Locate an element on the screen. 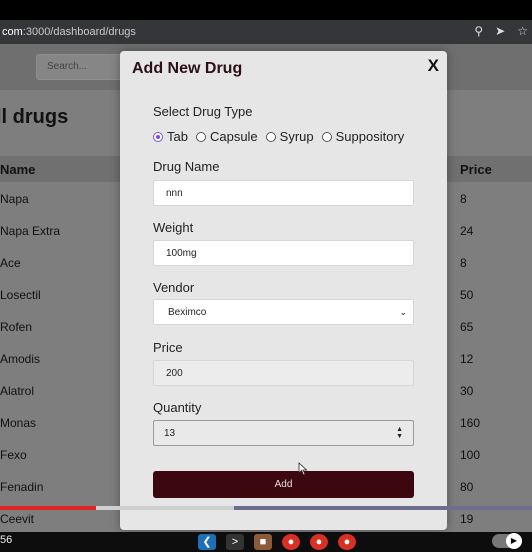 Image resolution: width=532 pixels, height=552 pixels. column-header-price: Price is located at coordinates (476, 169).